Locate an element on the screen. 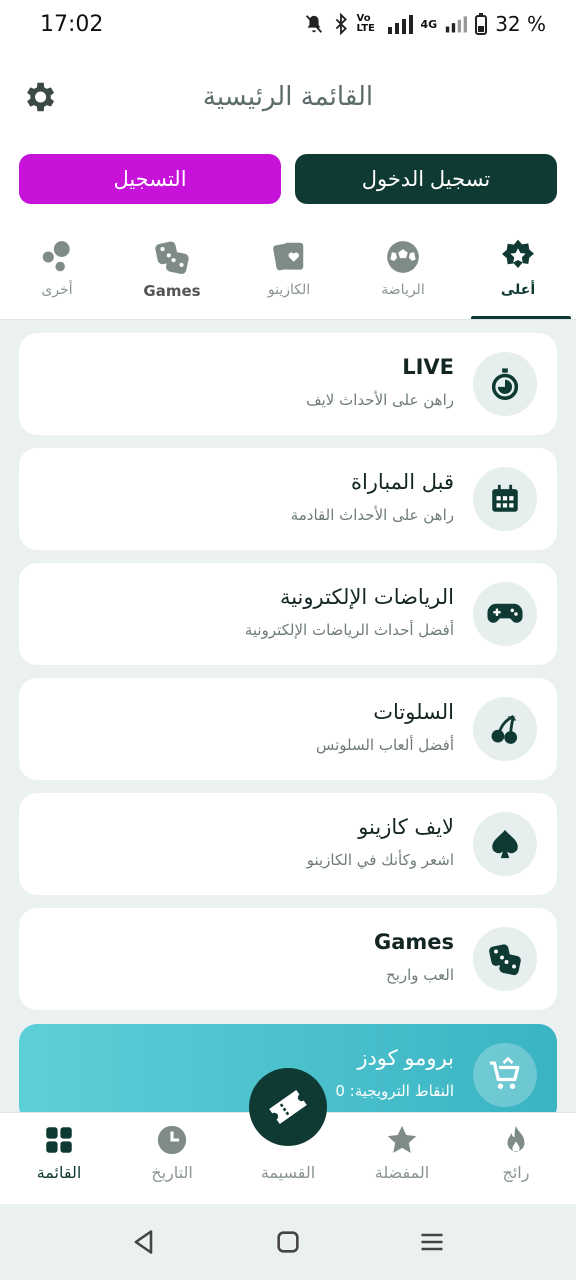 Image resolution: width=576 pixels, height=1280 pixels. tab-other: أخرى is located at coordinates (57, 279).